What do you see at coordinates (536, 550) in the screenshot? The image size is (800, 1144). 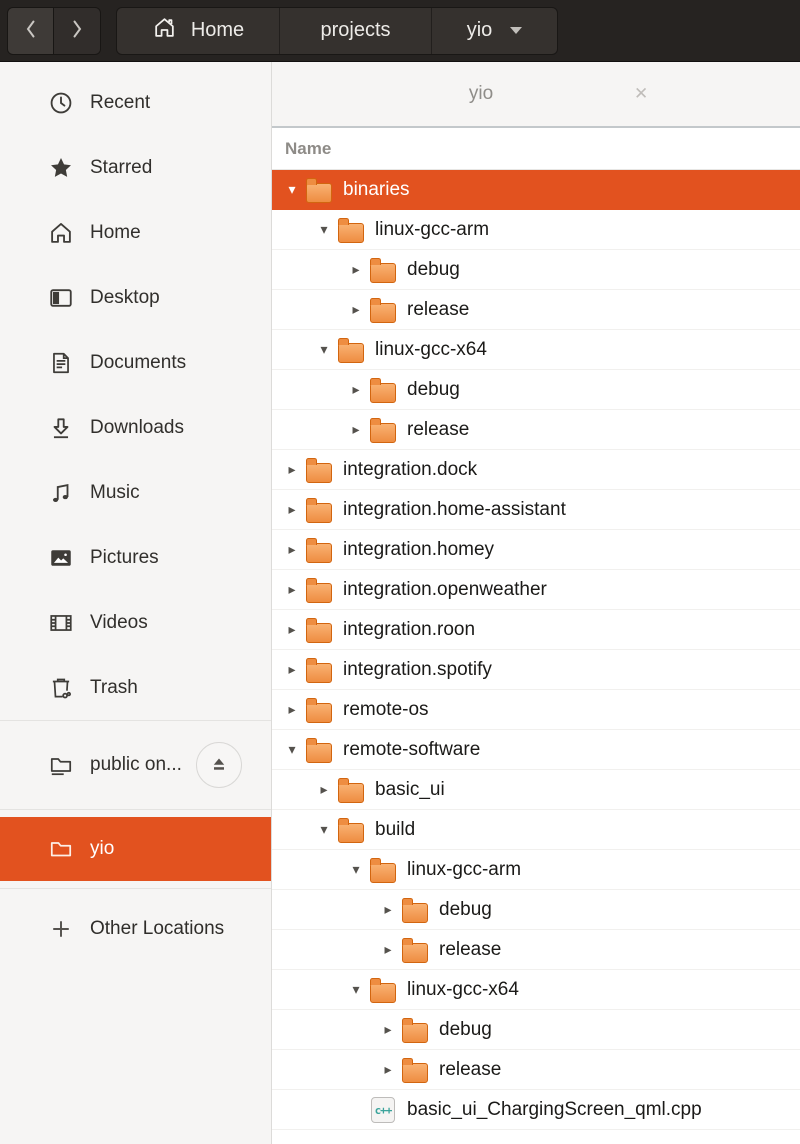 I see `tree-row-integration-homey: ▸ integration.homey` at bounding box center [536, 550].